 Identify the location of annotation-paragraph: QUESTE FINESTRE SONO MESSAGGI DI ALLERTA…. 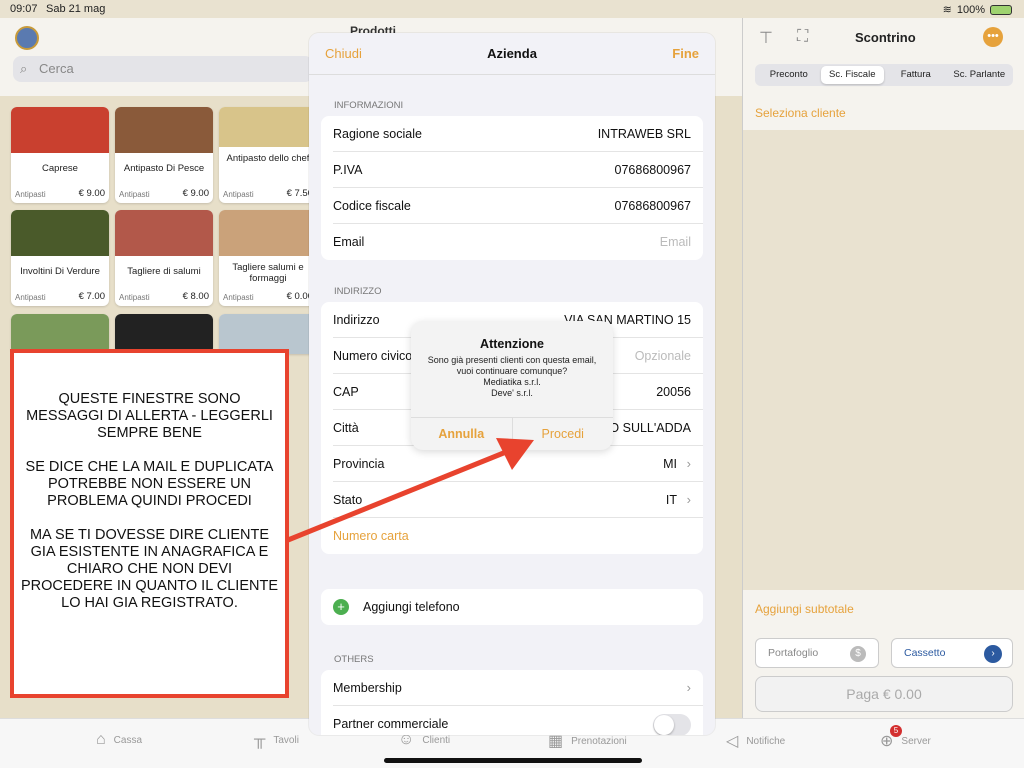
(149, 416).